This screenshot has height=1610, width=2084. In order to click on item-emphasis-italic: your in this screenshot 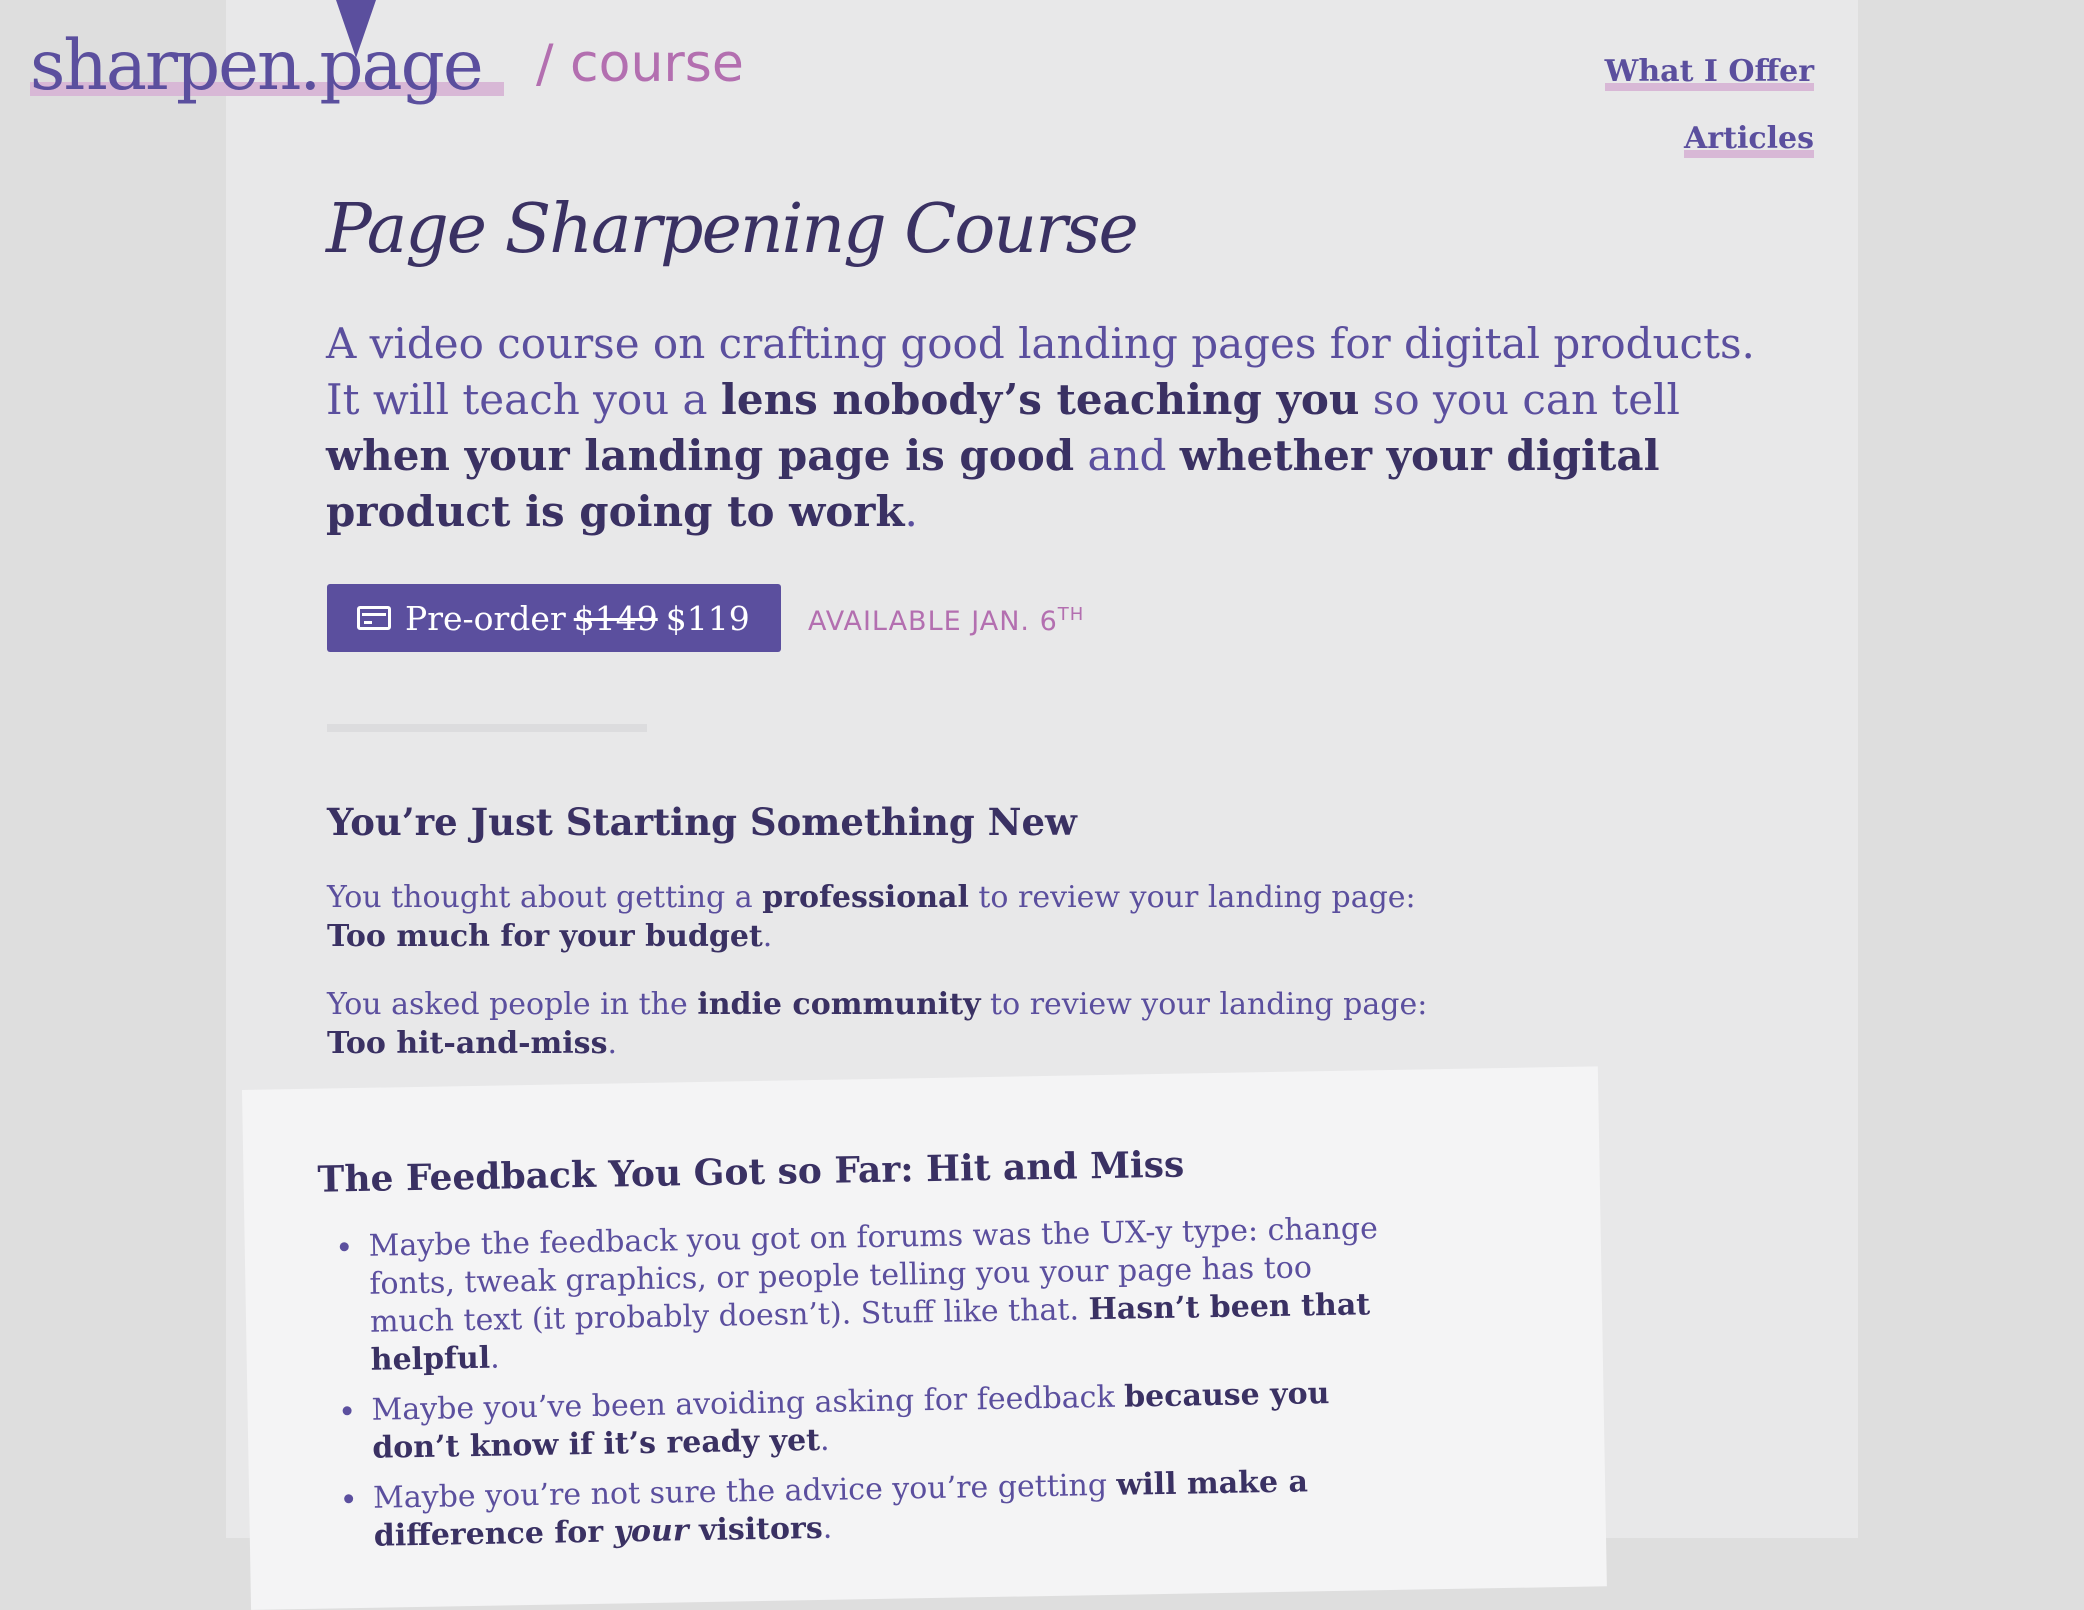, I will do `click(651, 1531)`.